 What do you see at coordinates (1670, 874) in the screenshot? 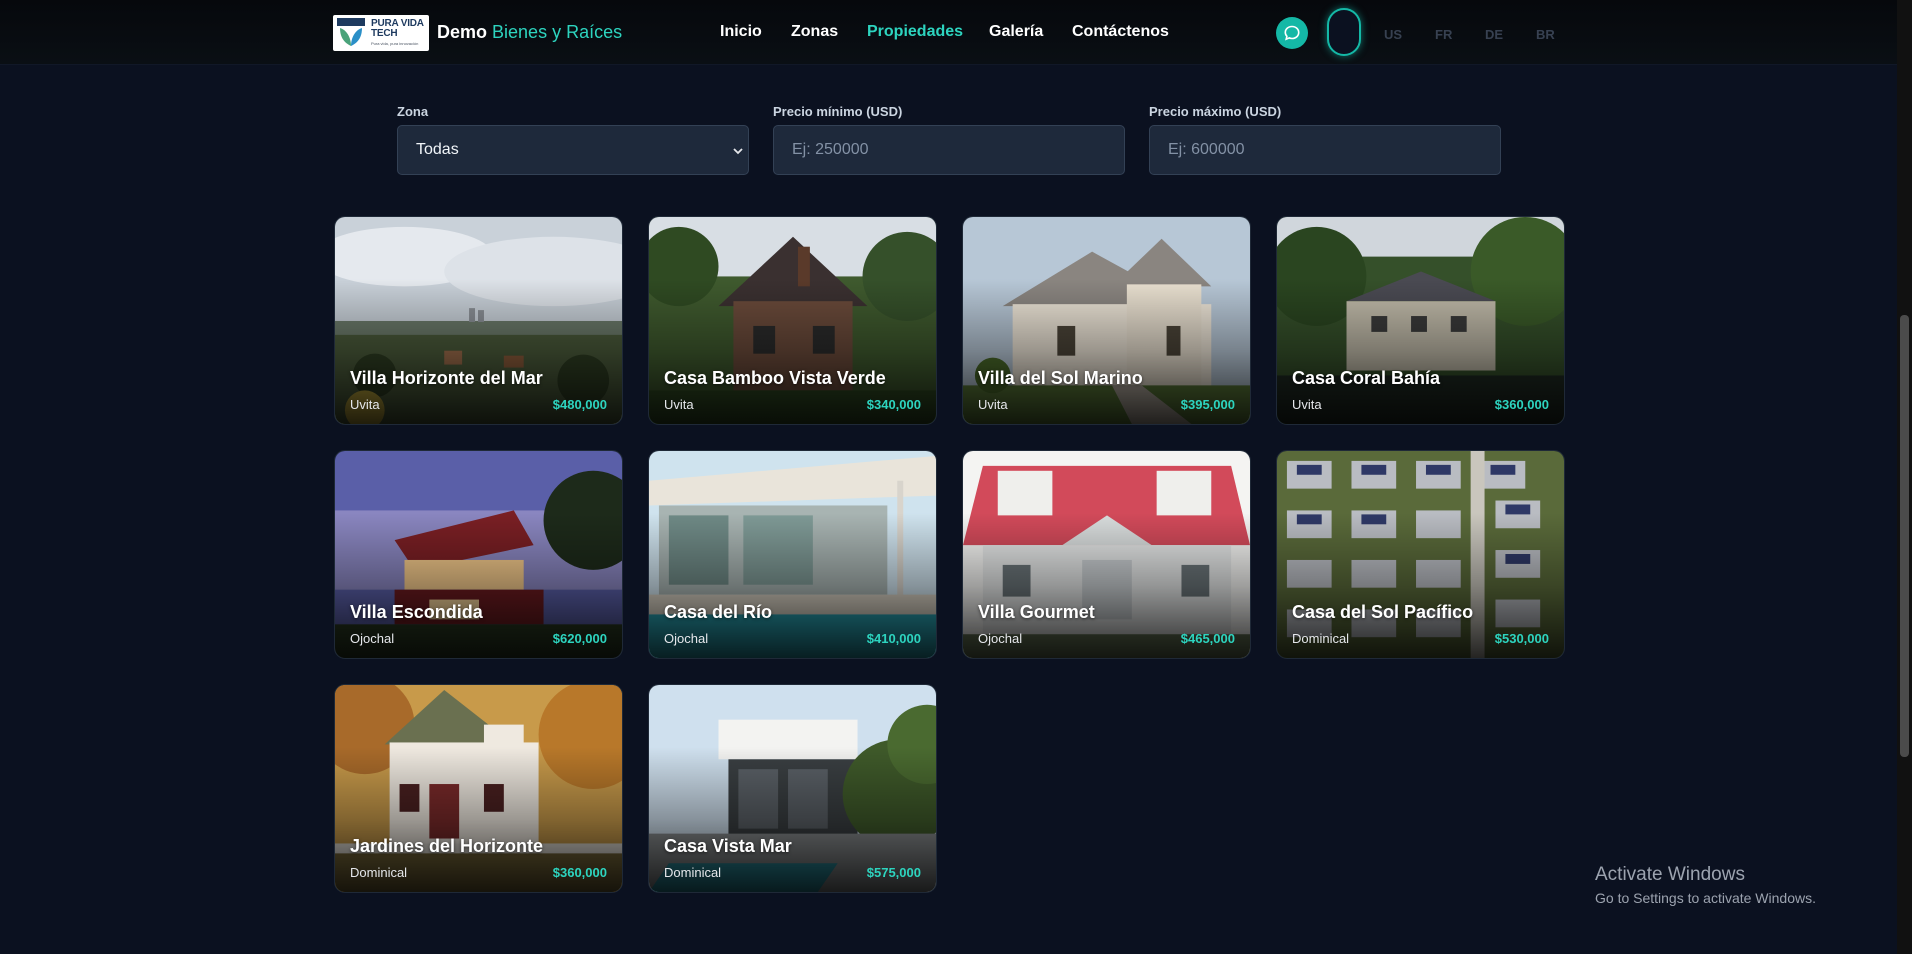
I see `activation-watermark-title: Activate Windows` at bounding box center [1670, 874].